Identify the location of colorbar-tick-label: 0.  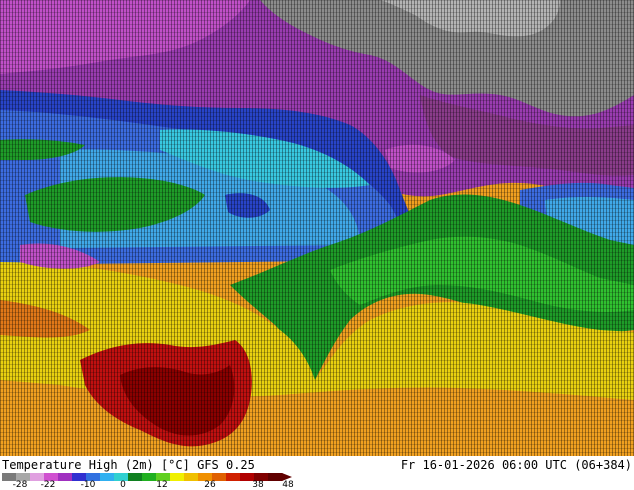
(123, 485).